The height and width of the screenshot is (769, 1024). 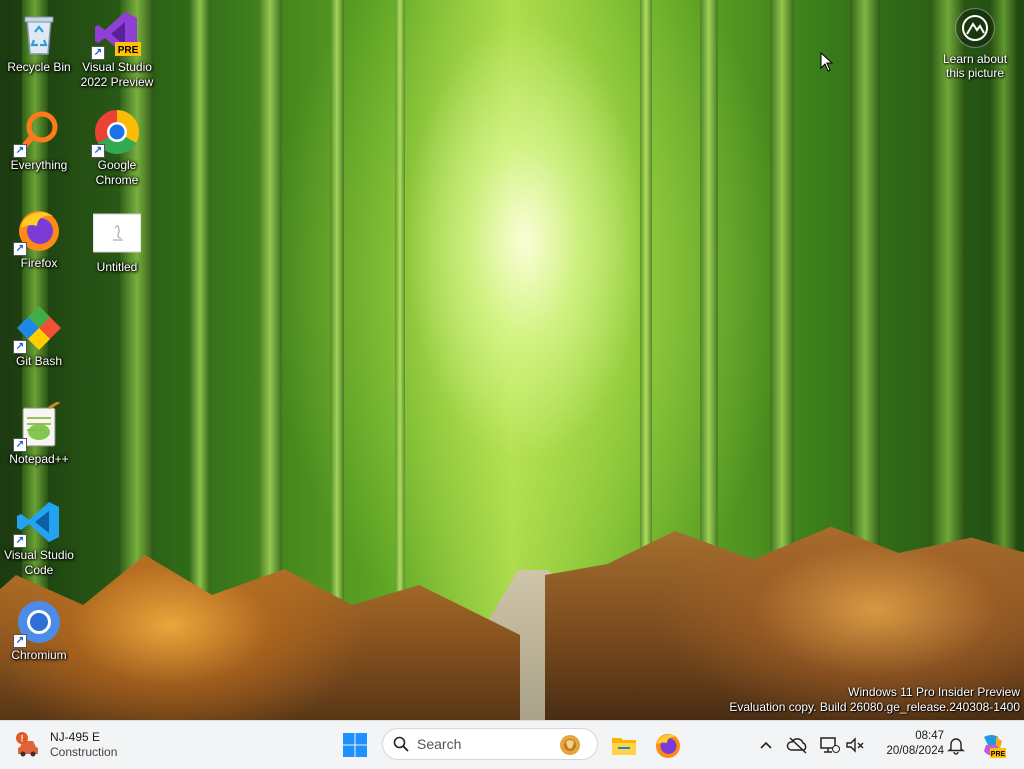 What do you see at coordinates (38, 623) in the screenshot?
I see `chromium-icon: ↗` at bounding box center [38, 623].